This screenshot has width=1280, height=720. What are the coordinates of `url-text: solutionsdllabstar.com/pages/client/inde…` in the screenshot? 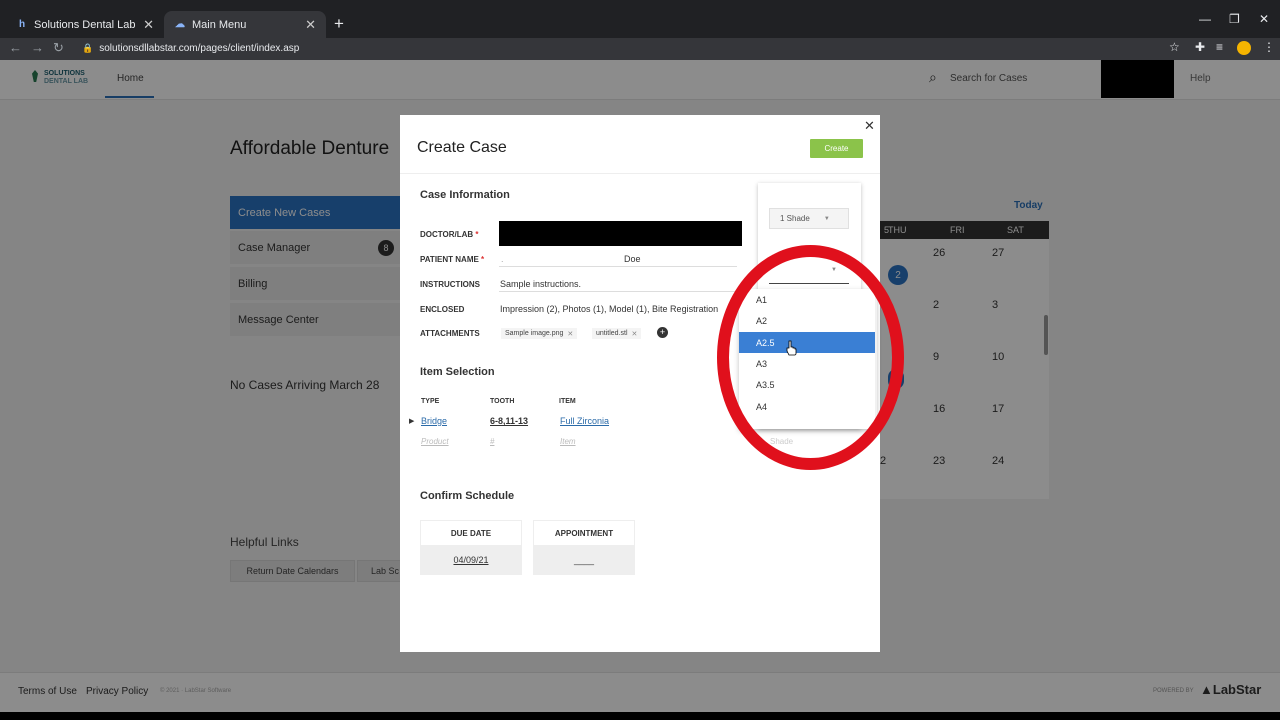 It's located at (199, 48).